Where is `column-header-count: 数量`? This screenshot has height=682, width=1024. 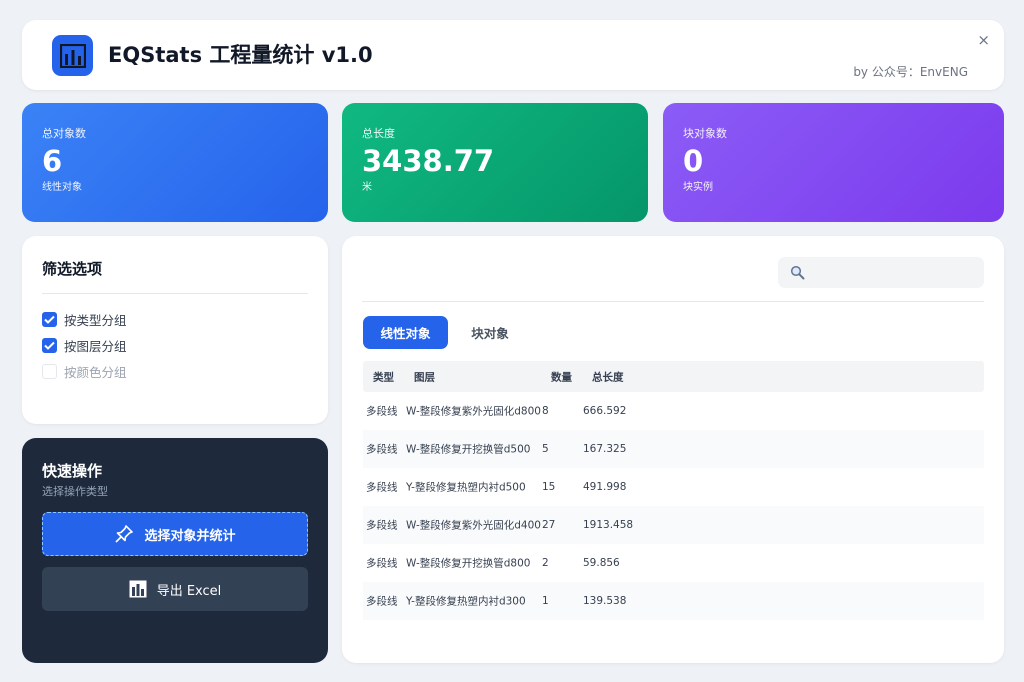 column-header-count: 数量 is located at coordinates (561, 376).